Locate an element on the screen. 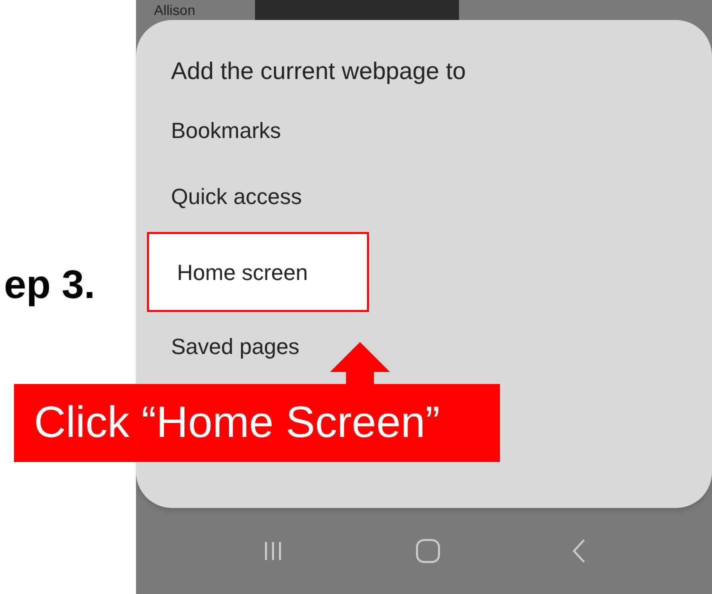 This screenshot has width=712, height=594. step-label: ep 3. is located at coordinates (50, 285).